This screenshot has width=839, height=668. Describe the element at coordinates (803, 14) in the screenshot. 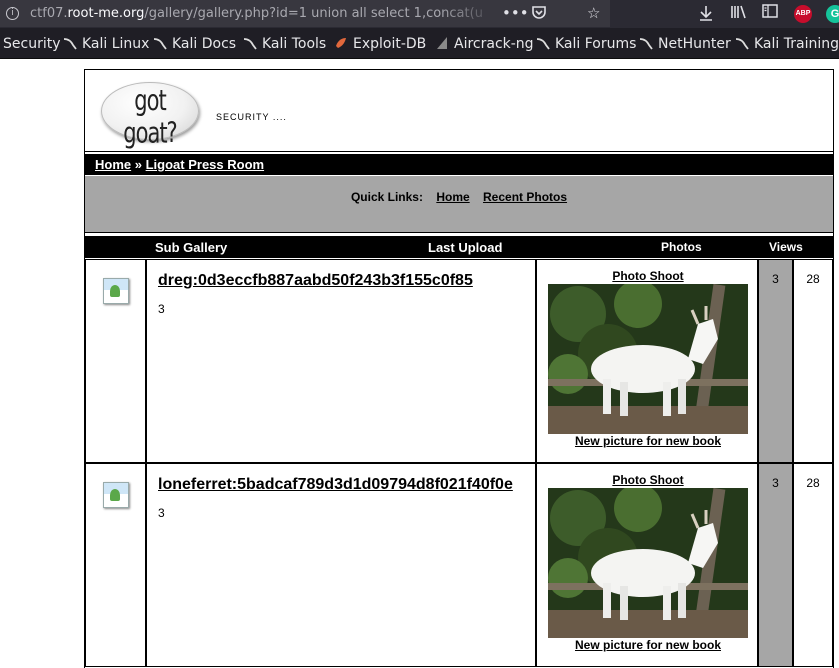

I see `adblock-plus-icon: ABP` at that location.